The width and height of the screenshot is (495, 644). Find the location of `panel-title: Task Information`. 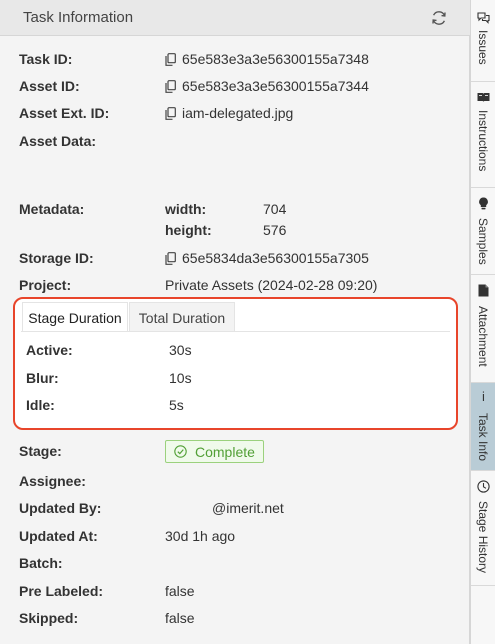

panel-title: Task Information is located at coordinates (78, 17).